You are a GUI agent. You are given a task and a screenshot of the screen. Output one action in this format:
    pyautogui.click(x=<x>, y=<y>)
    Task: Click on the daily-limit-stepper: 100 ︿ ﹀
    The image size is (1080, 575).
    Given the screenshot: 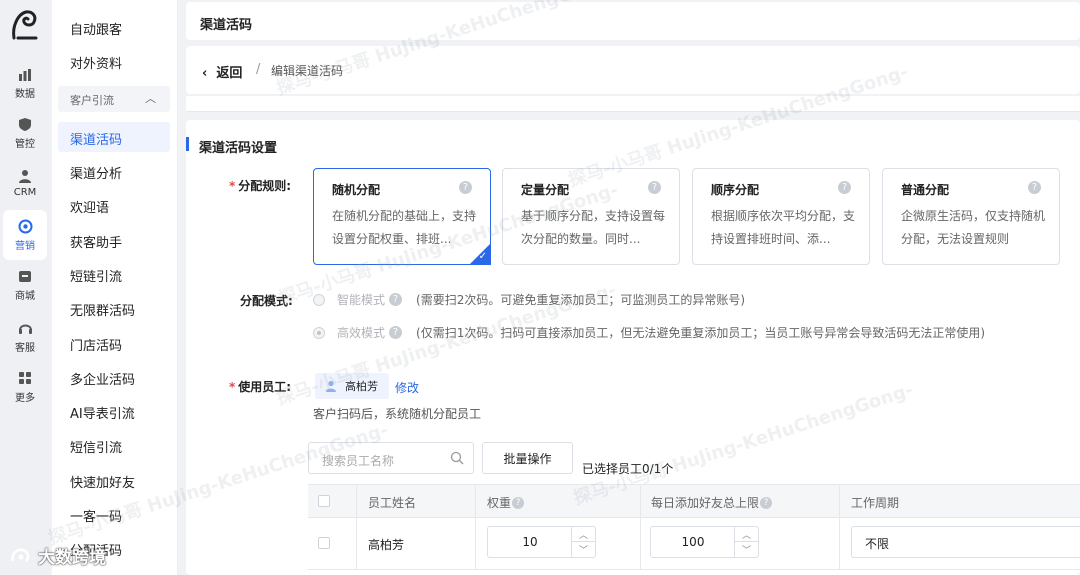 What is the action you would take?
    pyautogui.click(x=704, y=542)
    